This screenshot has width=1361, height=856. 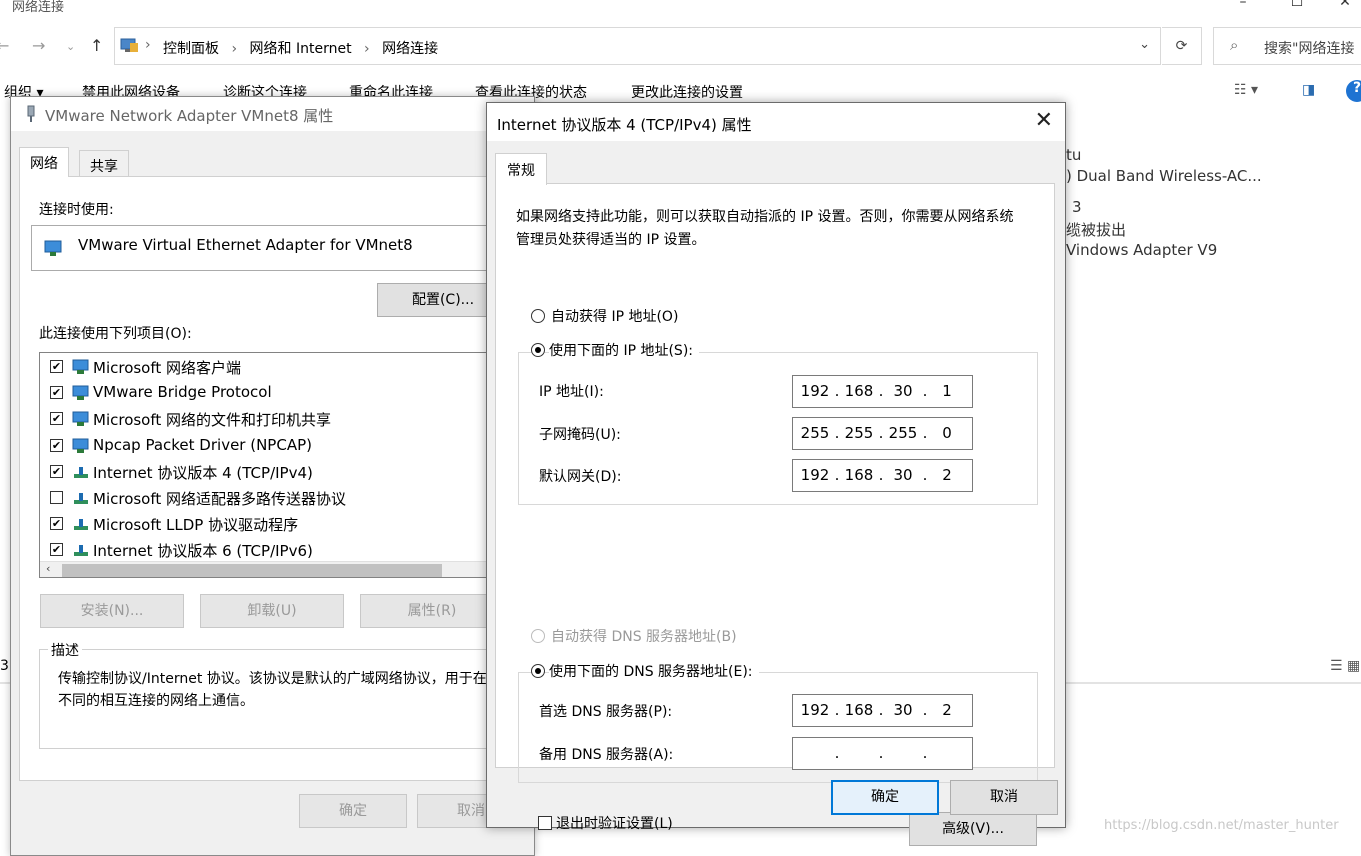 What do you see at coordinates (81, 525) in the screenshot?
I see `protocol-icon` at bounding box center [81, 525].